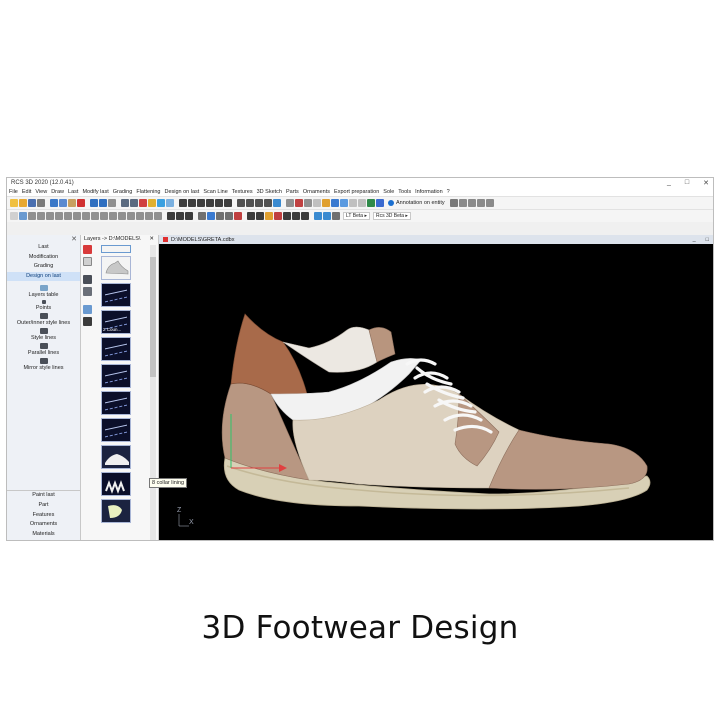 This screenshot has width=720, height=720. What do you see at coordinates (14, 216) in the screenshot?
I see `select-icon` at bounding box center [14, 216].